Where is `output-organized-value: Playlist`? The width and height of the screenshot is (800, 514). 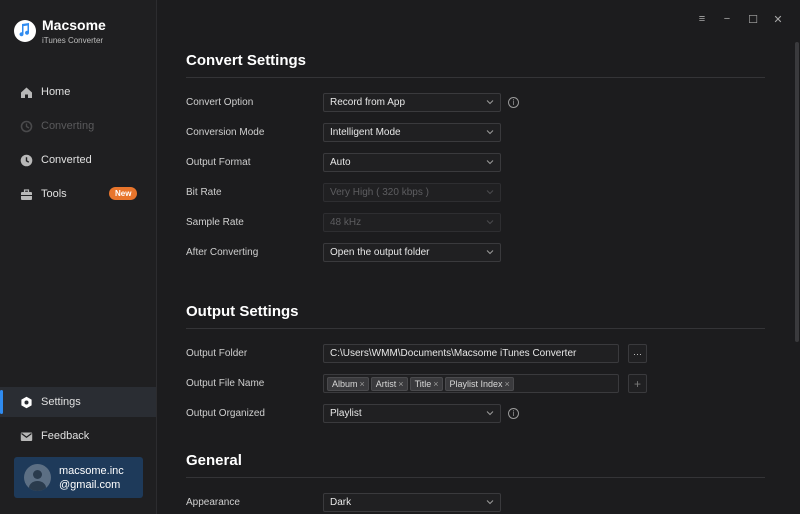 output-organized-value: Playlist is located at coordinates (346, 413).